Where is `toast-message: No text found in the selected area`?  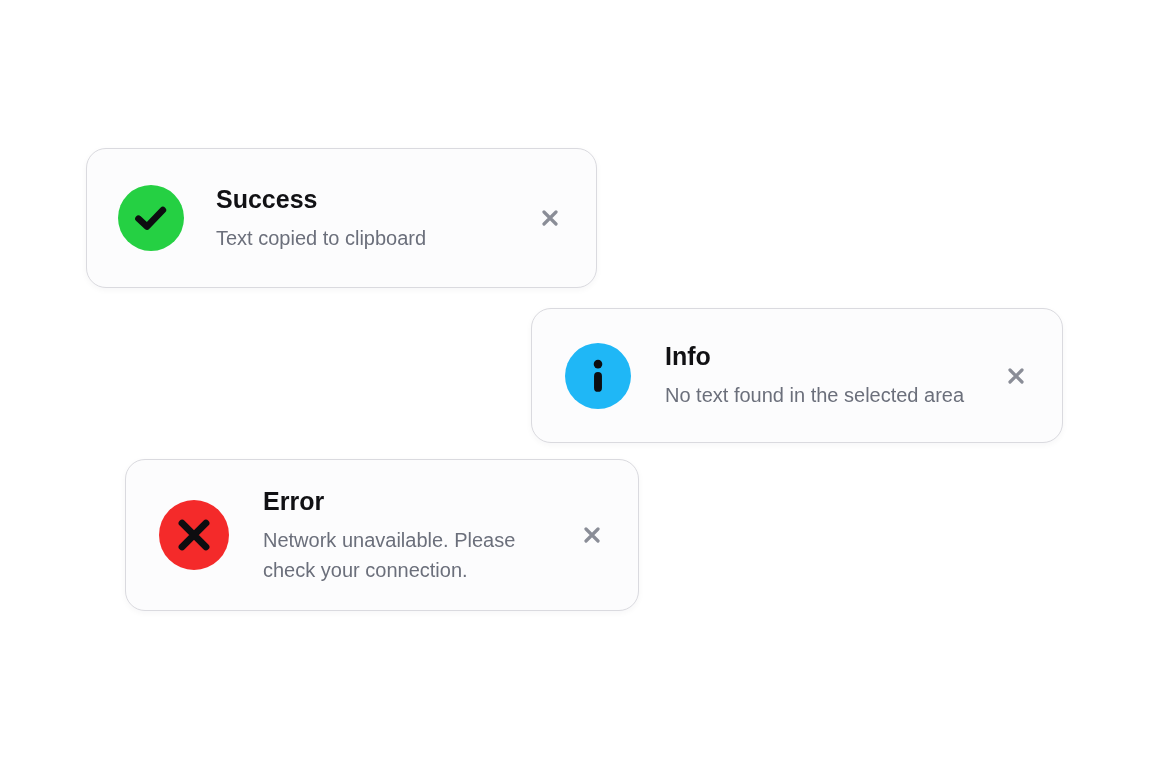 toast-message: No text found in the selected area is located at coordinates (815, 395).